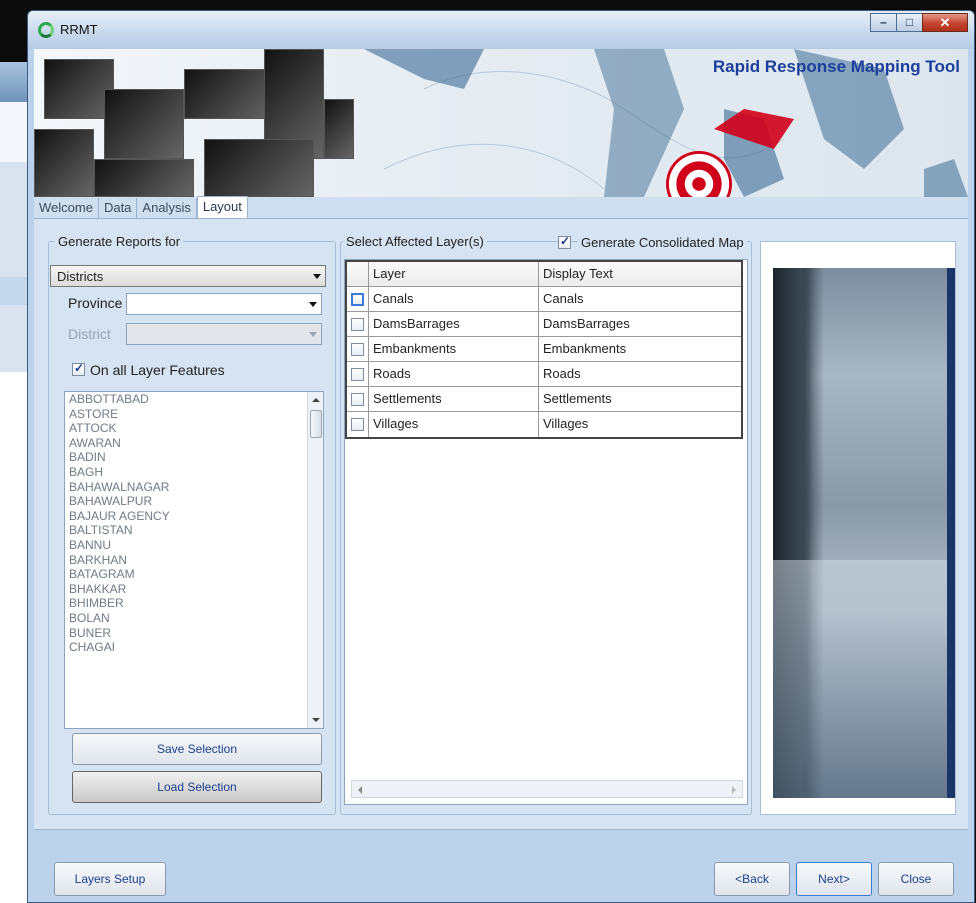 This screenshot has height=903, width=976. Describe the element at coordinates (454, 274) in the screenshot. I see `header-layer: Layer` at that location.